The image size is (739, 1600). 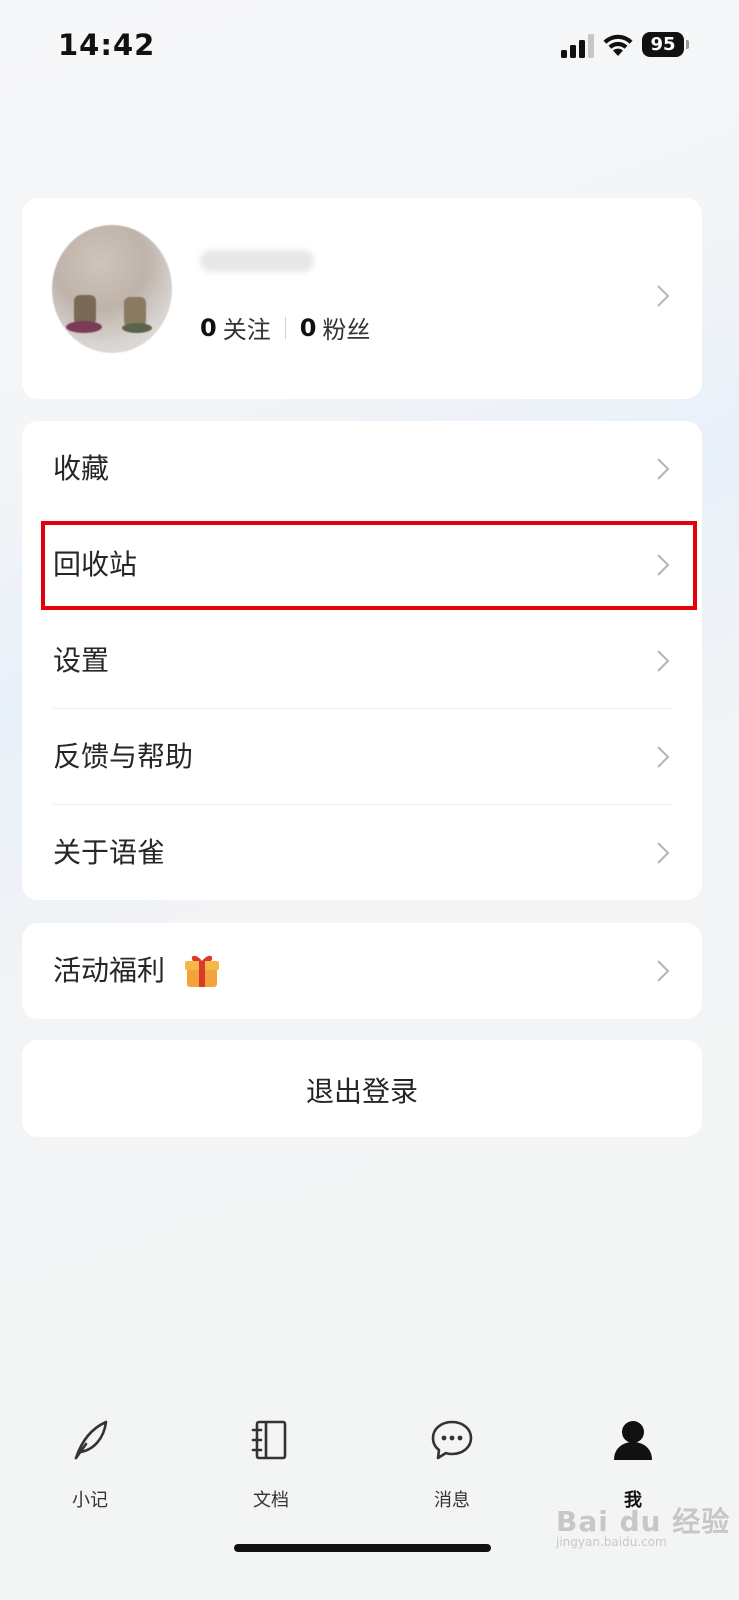 What do you see at coordinates (91, 1440) in the screenshot?
I see `feather-icon` at bounding box center [91, 1440].